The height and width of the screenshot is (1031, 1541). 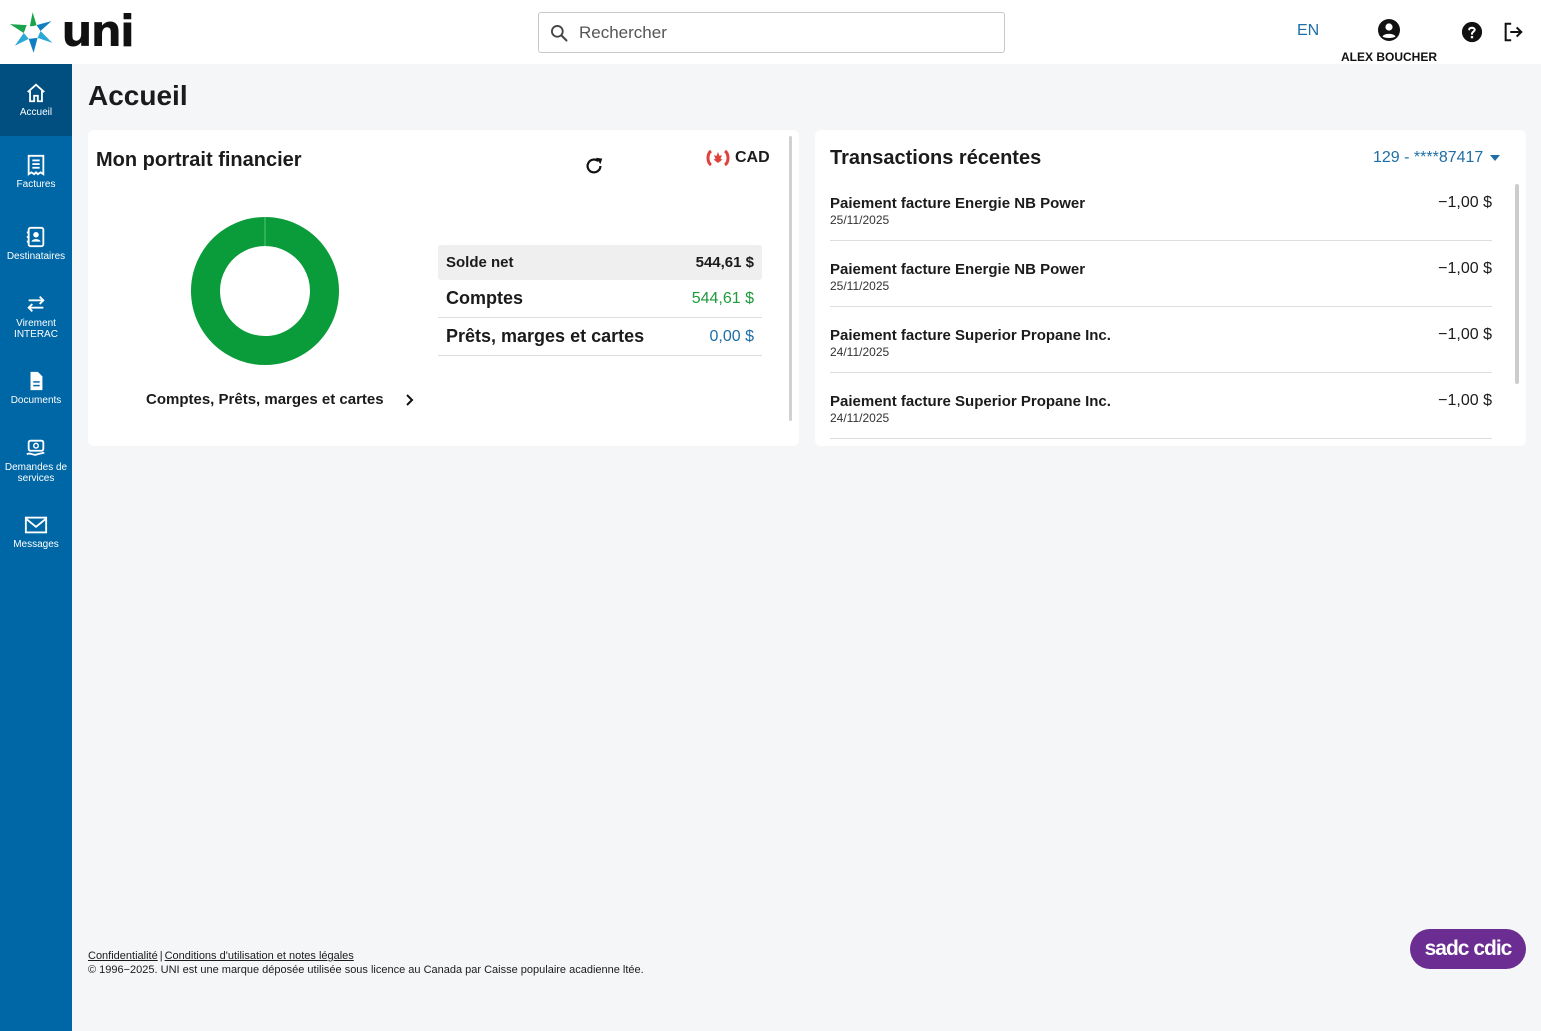 What do you see at coordinates (718, 158) in the screenshot?
I see `canada-flag-icon` at bounding box center [718, 158].